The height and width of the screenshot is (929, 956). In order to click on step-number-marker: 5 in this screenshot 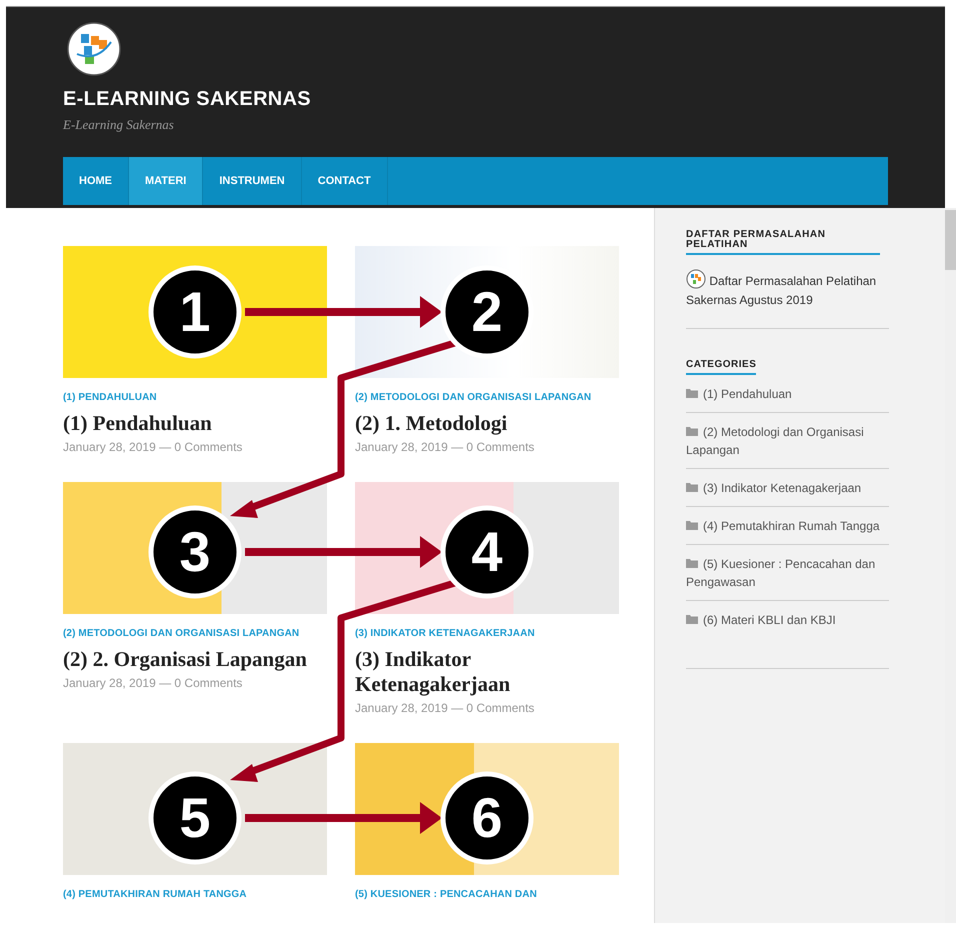, I will do `click(195, 818)`.